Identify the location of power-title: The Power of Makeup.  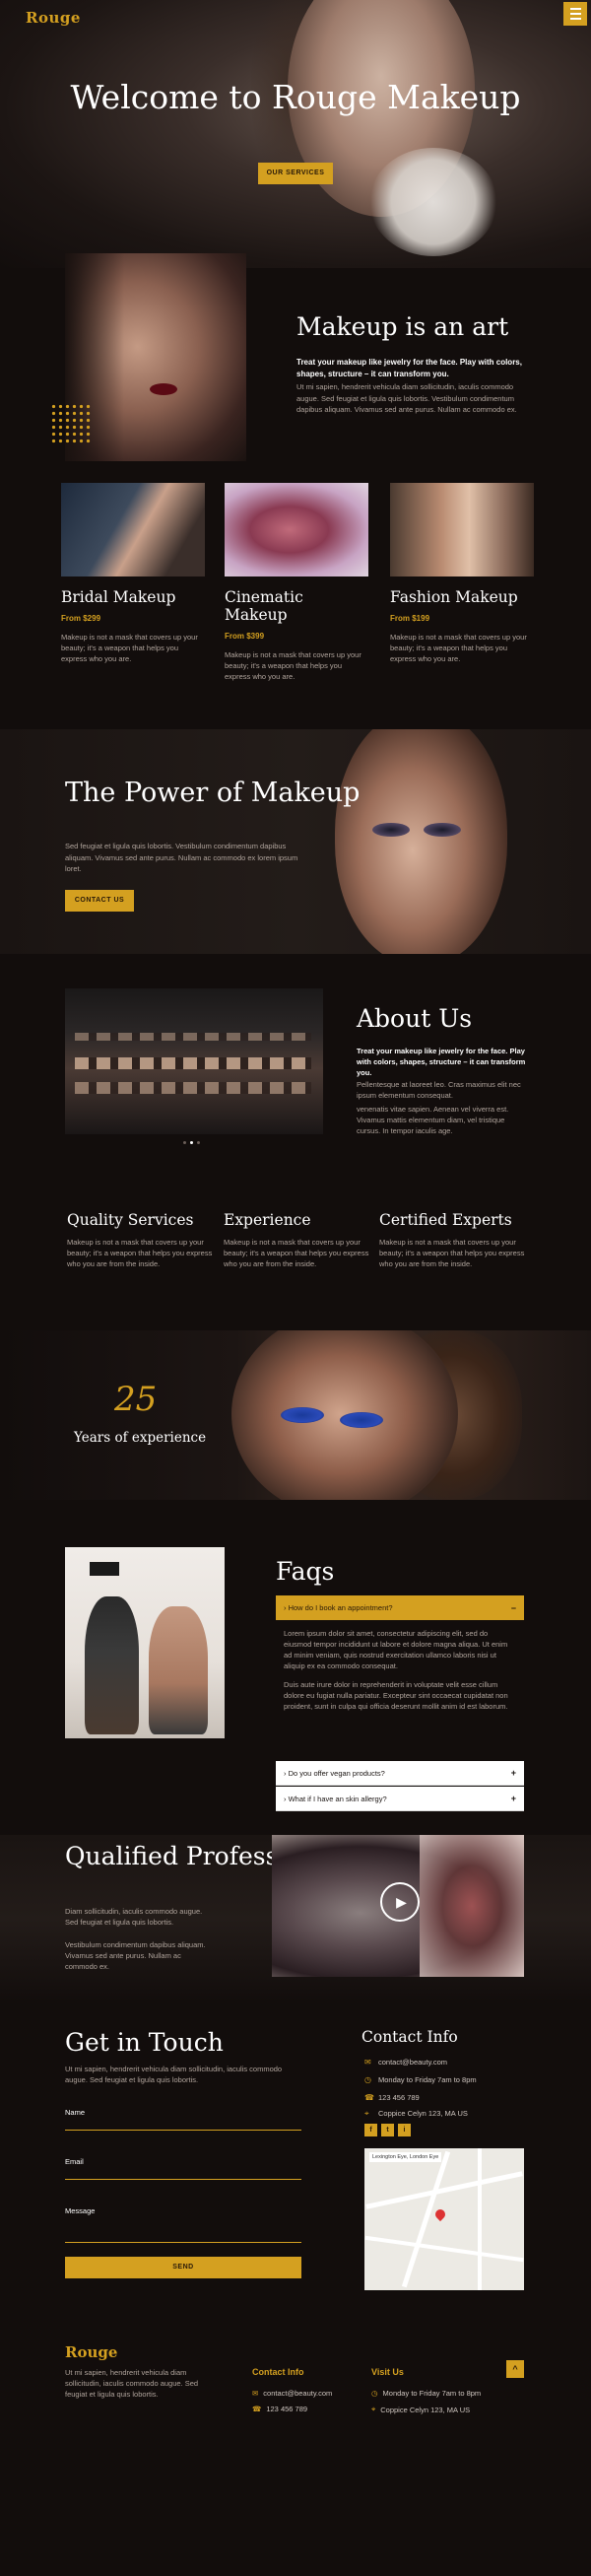
(213, 793).